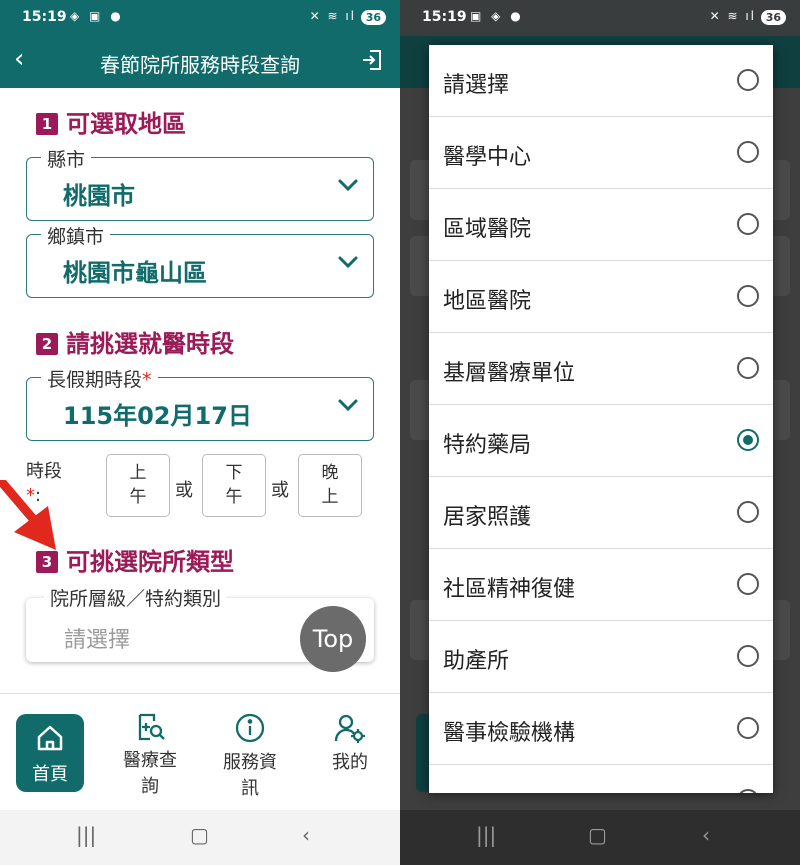 The width and height of the screenshot is (800, 865). Describe the element at coordinates (487, 517) in the screenshot. I see `option-label: 居家照護` at that location.